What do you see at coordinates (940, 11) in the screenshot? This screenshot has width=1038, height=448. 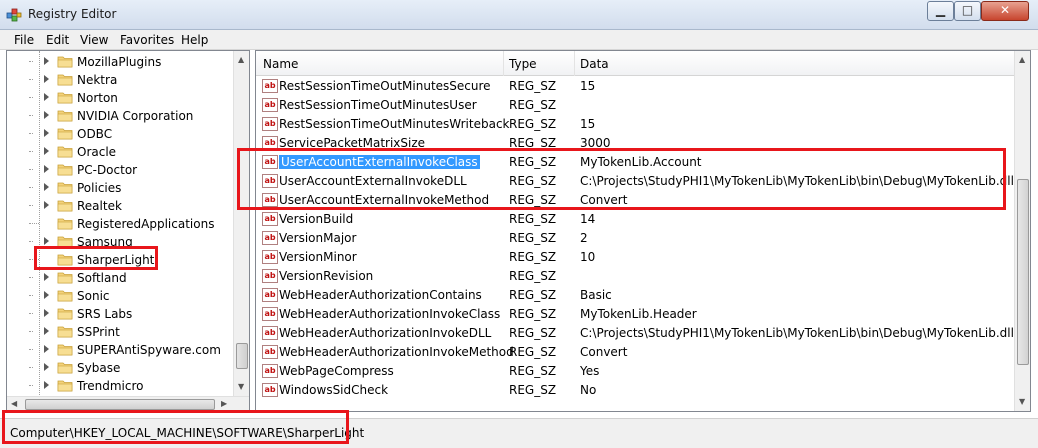 I see `minimize-button: ▁` at bounding box center [940, 11].